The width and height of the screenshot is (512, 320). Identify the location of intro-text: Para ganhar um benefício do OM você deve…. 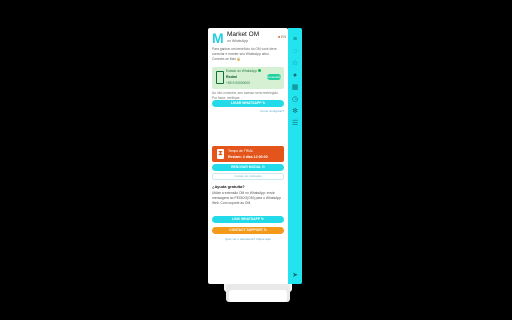
(244, 54).